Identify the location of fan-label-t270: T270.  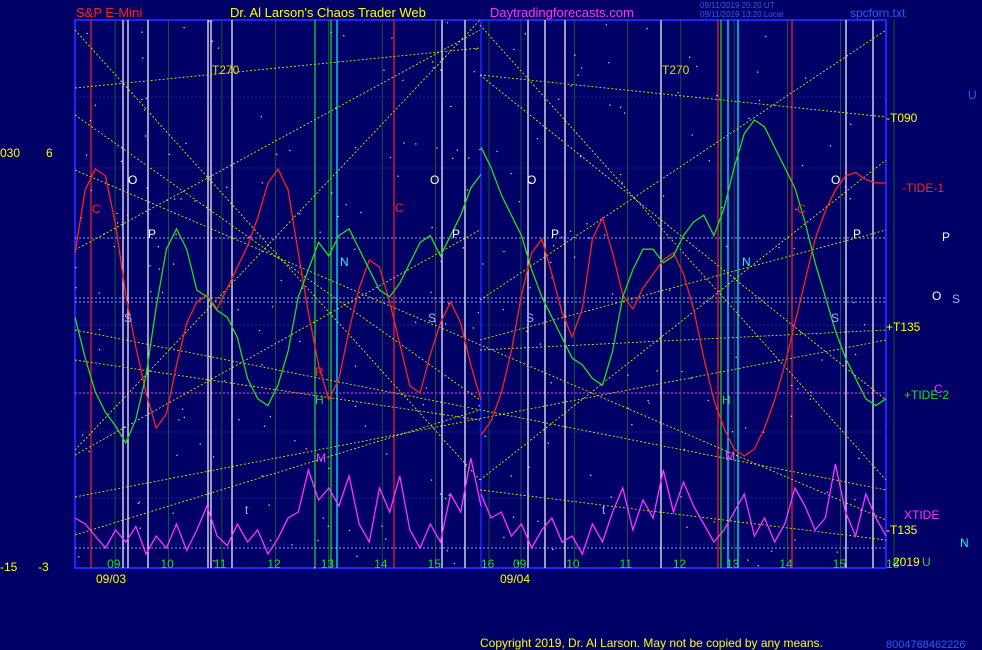
(676, 70).